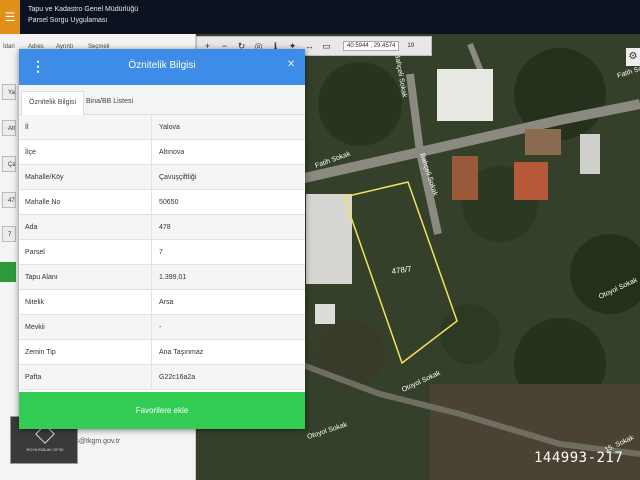 This screenshot has height=480, width=640. What do you see at coordinates (178, 177) in the screenshot?
I see `attr-value: Çavuşçiftliği` at bounding box center [178, 177].